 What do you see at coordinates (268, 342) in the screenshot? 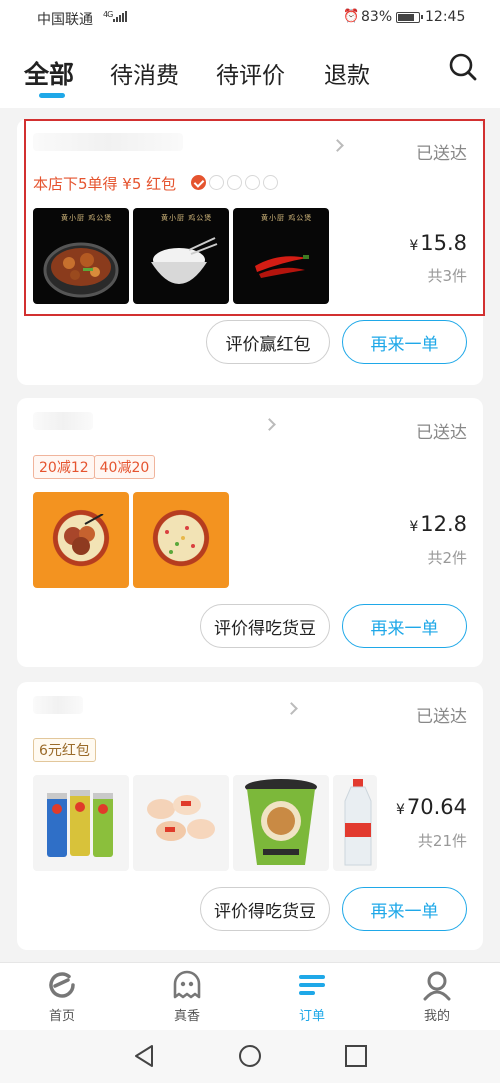
I see `review-button: 评价赢红包` at bounding box center [268, 342].